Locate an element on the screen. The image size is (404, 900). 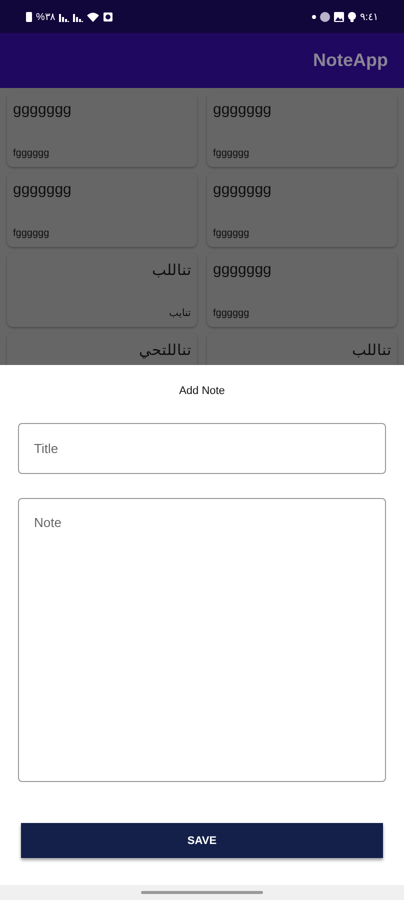
save-button: SAVE is located at coordinates (202, 840).